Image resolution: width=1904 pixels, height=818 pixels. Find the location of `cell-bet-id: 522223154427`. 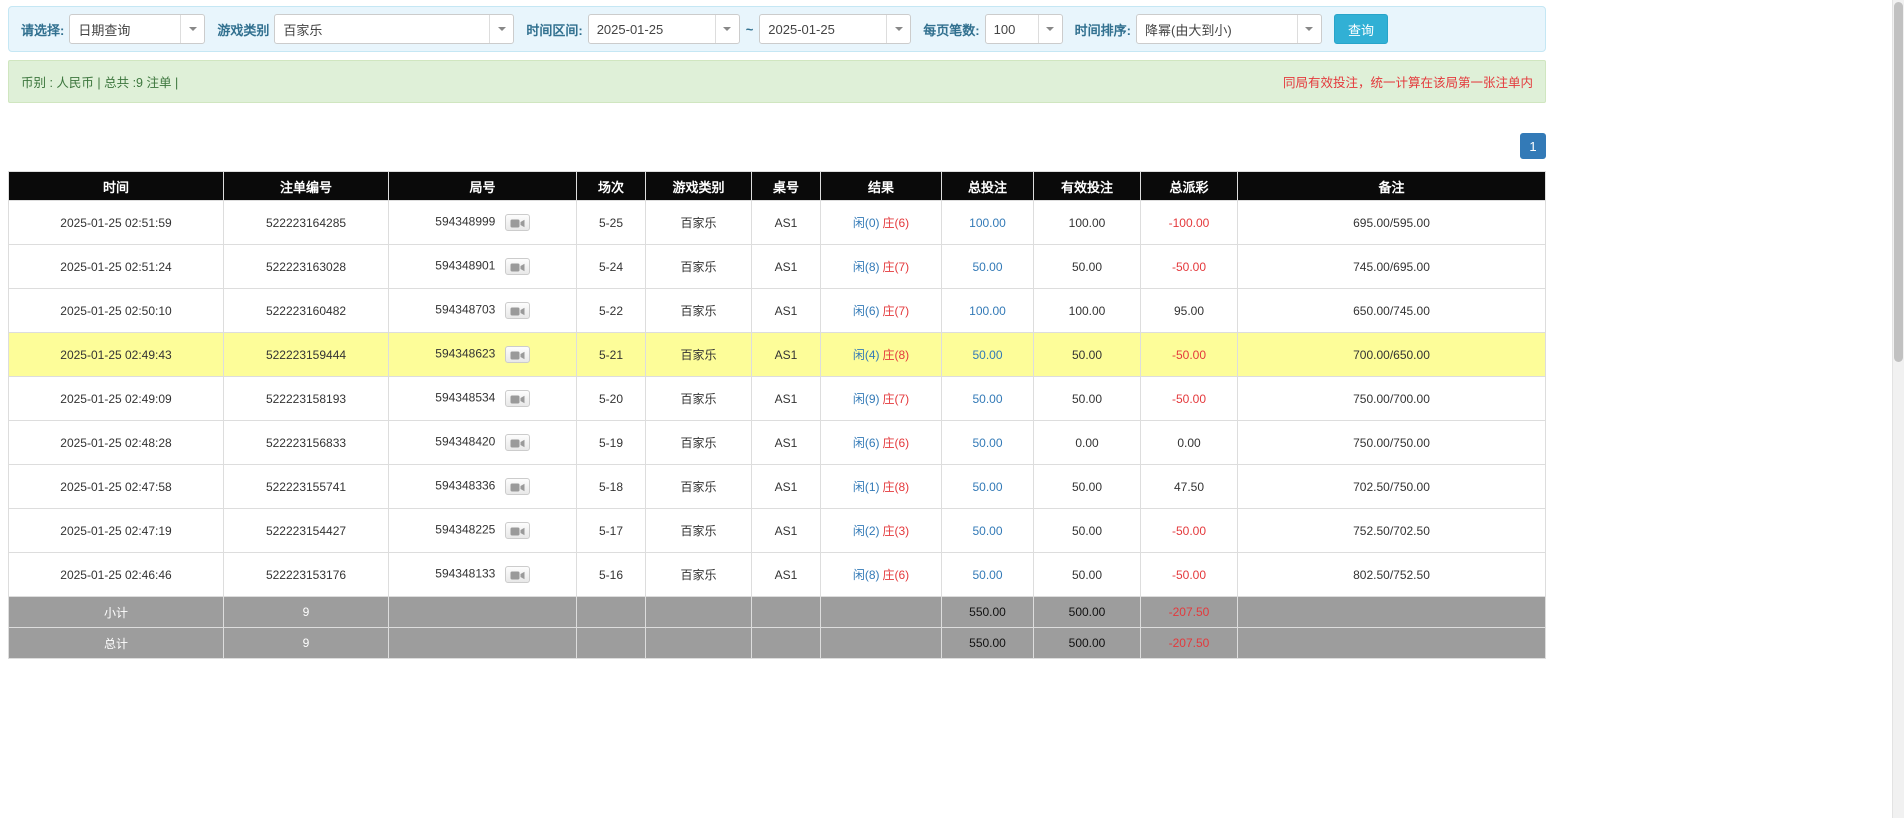

cell-bet-id: 522223154427 is located at coordinates (306, 530).